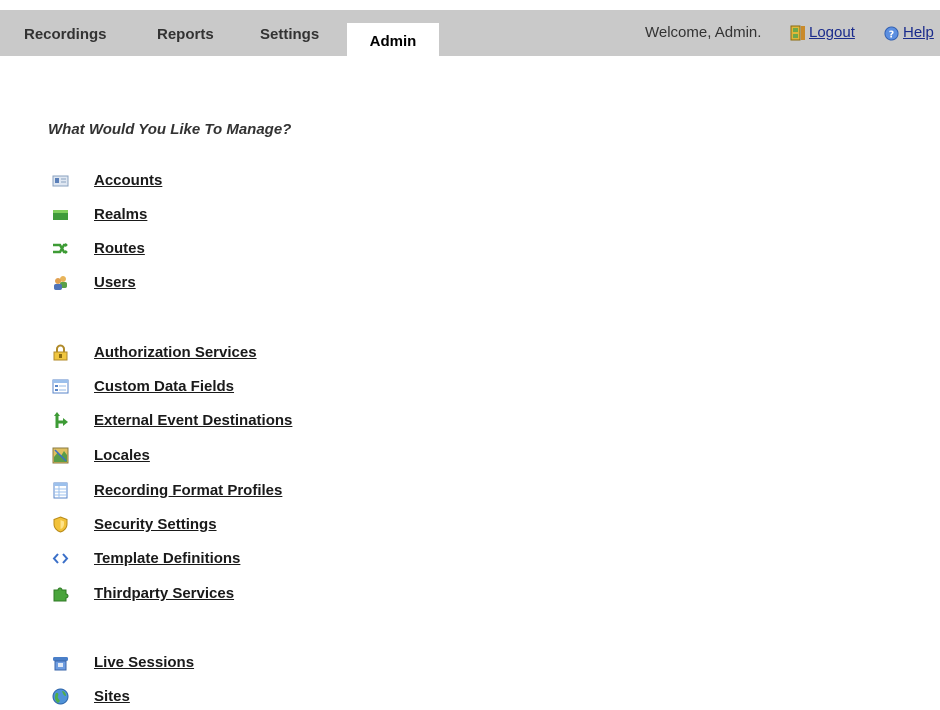 Image resolution: width=940 pixels, height=710 pixels. I want to click on table-icon, so click(60, 490).